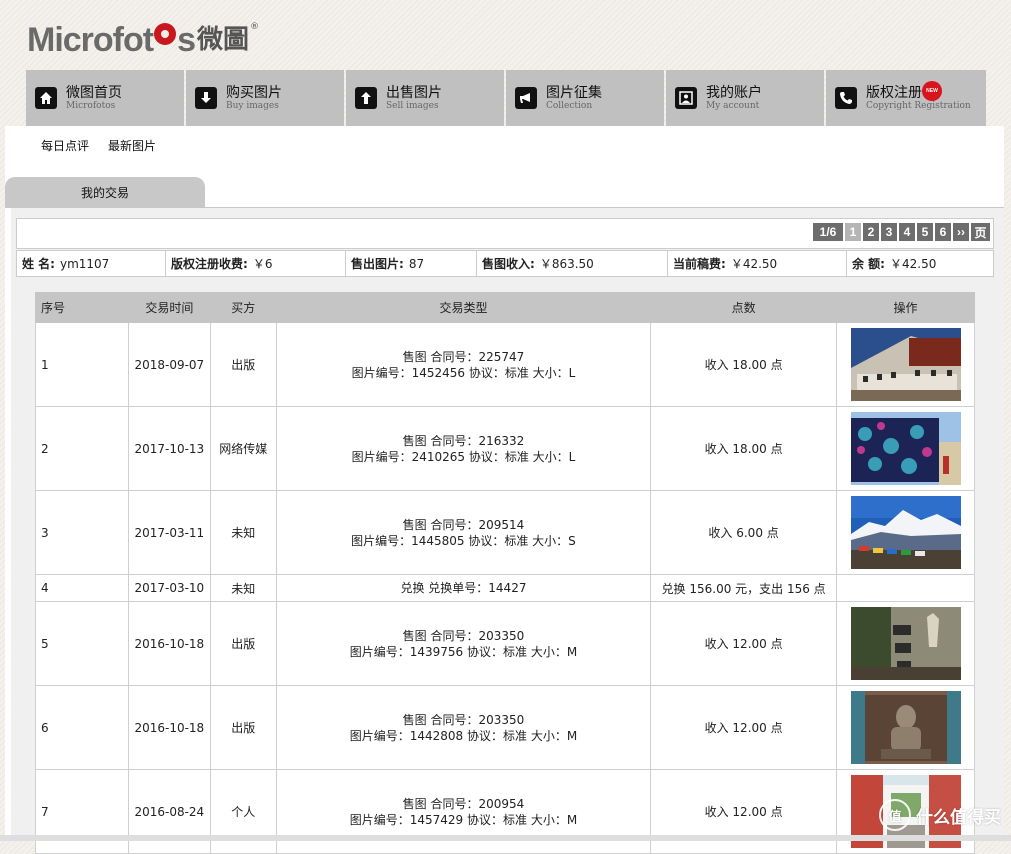 The image size is (1011, 854). Describe the element at coordinates (82, 448) in the screenshot. I see `cell-no: 2` at that location.